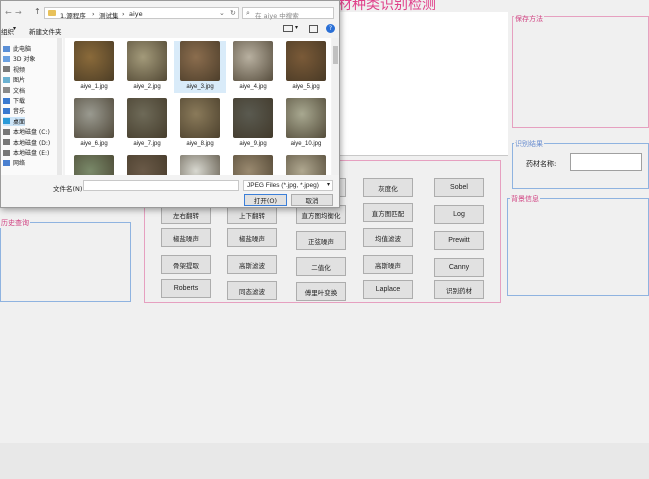 This screenshot has width=649, height=479. I want to click on nav-item-label: 音乐, so click(19, 112).